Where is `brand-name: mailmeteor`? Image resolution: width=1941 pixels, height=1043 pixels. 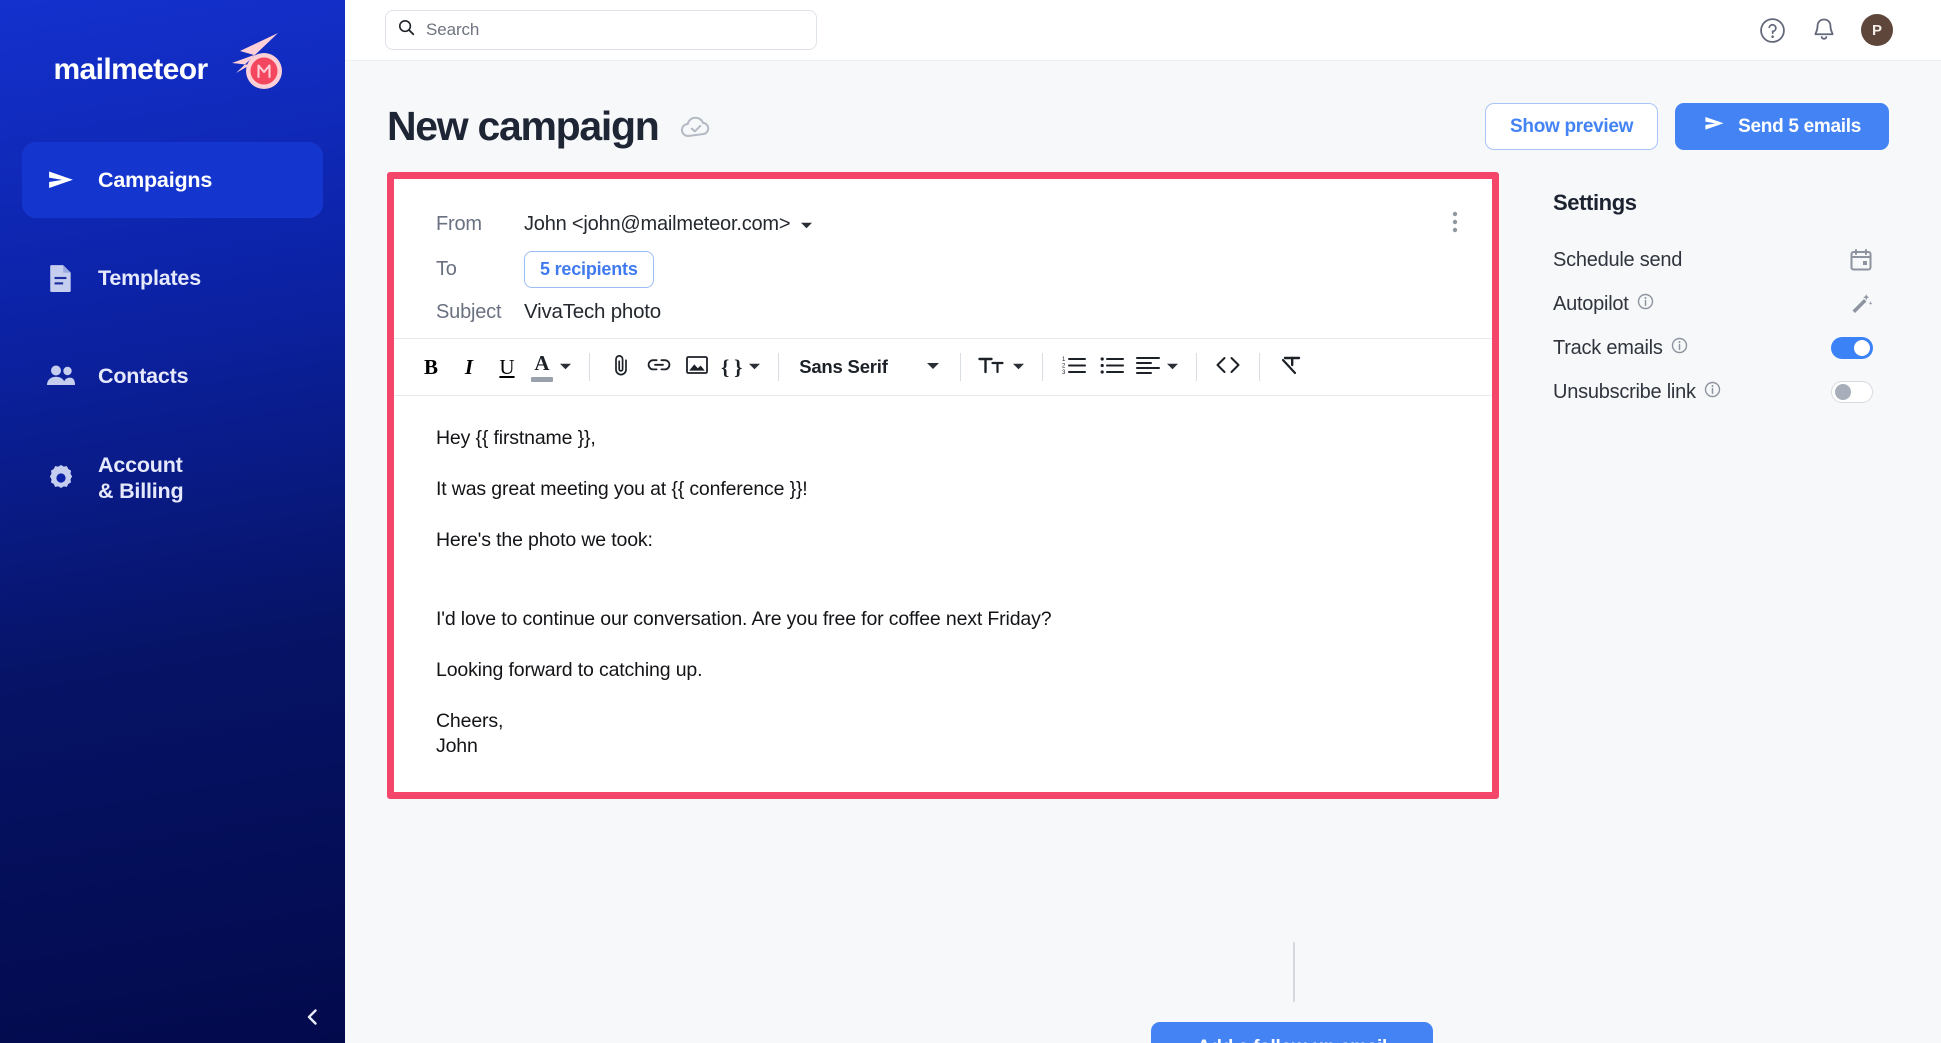
brand-name: mailmeteor is located at coordinates (130, 69).